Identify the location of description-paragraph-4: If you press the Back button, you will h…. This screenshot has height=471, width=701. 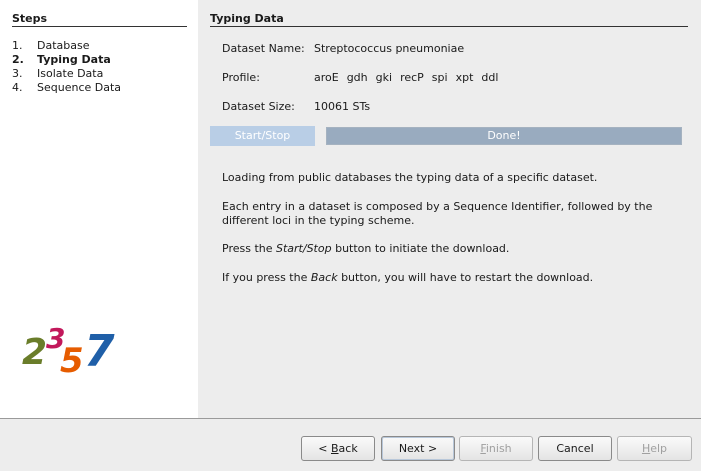
(452, 278).